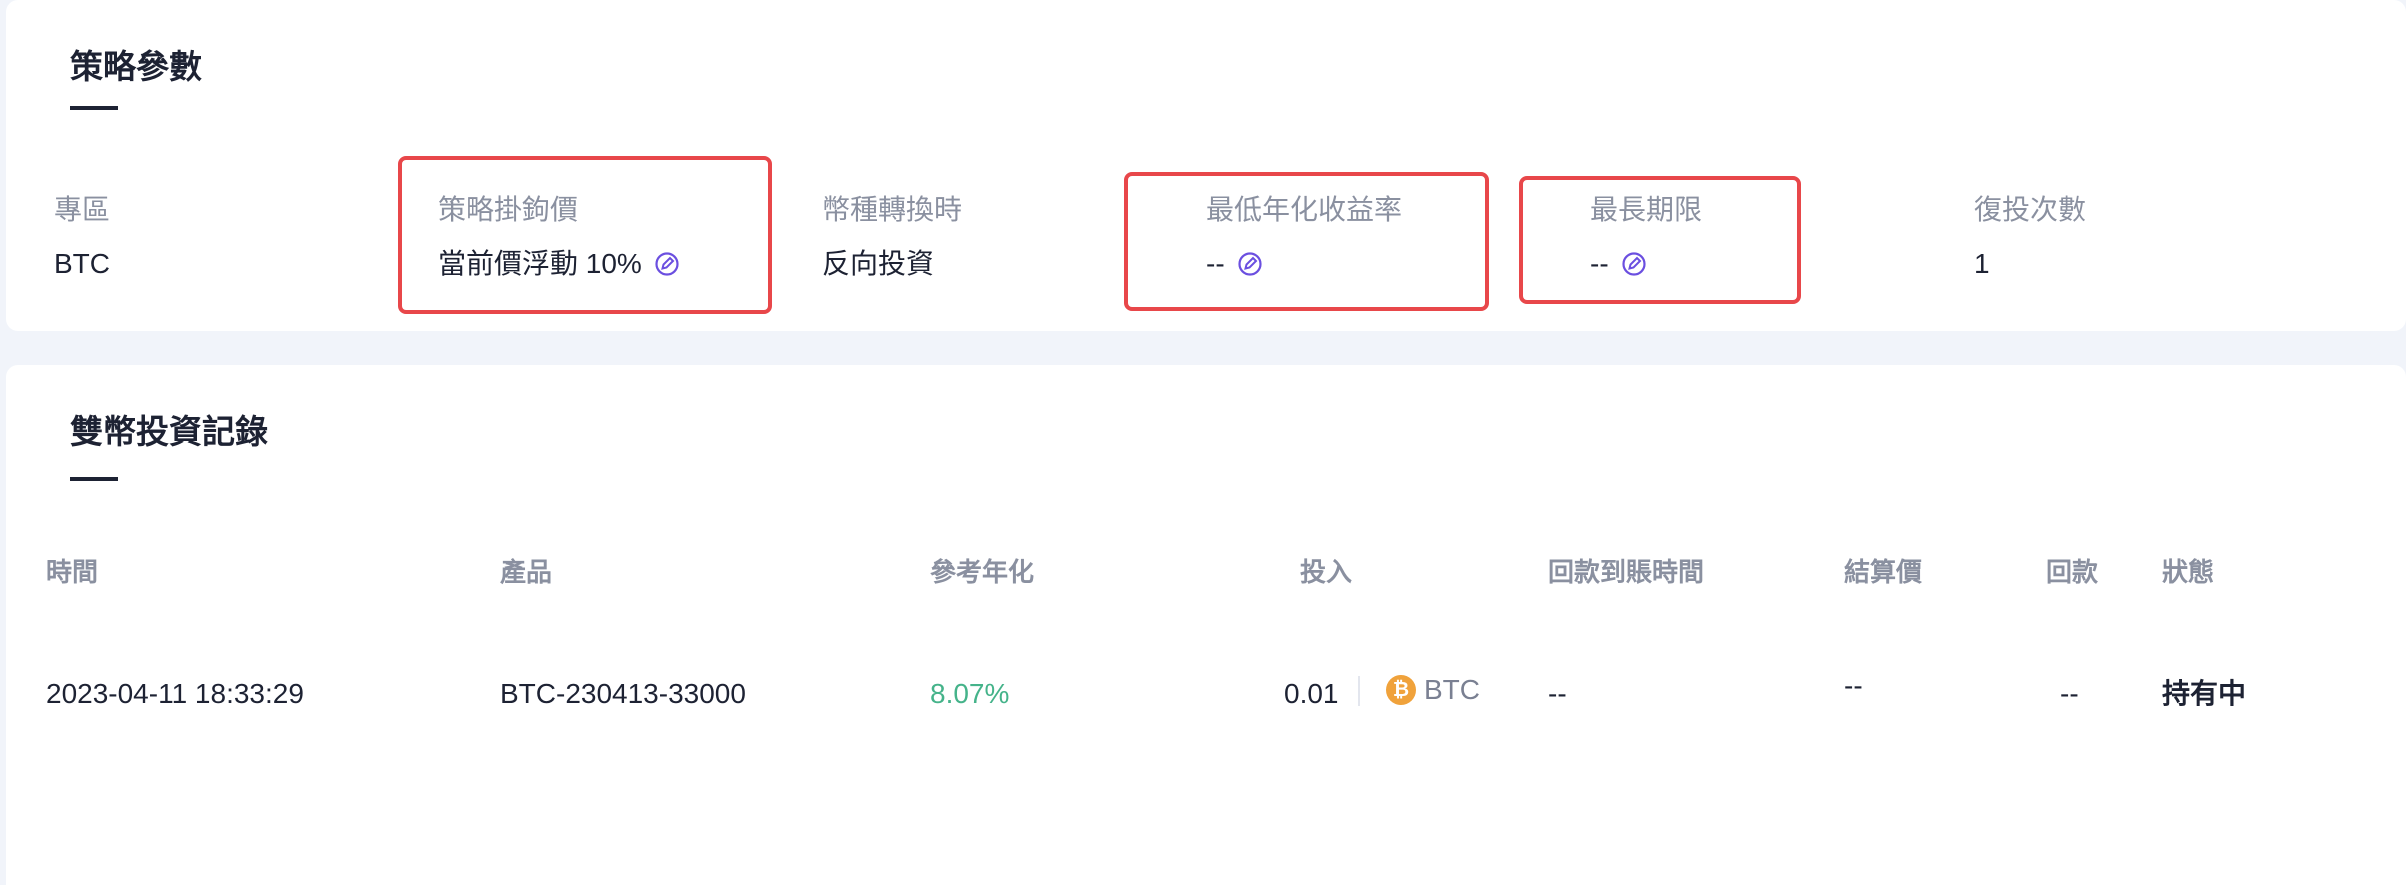  What do you see at coordinates (1401, 690) in the screenshot?
I see `btc-coin-icon: ₿` at bounding box center [1401, 690].